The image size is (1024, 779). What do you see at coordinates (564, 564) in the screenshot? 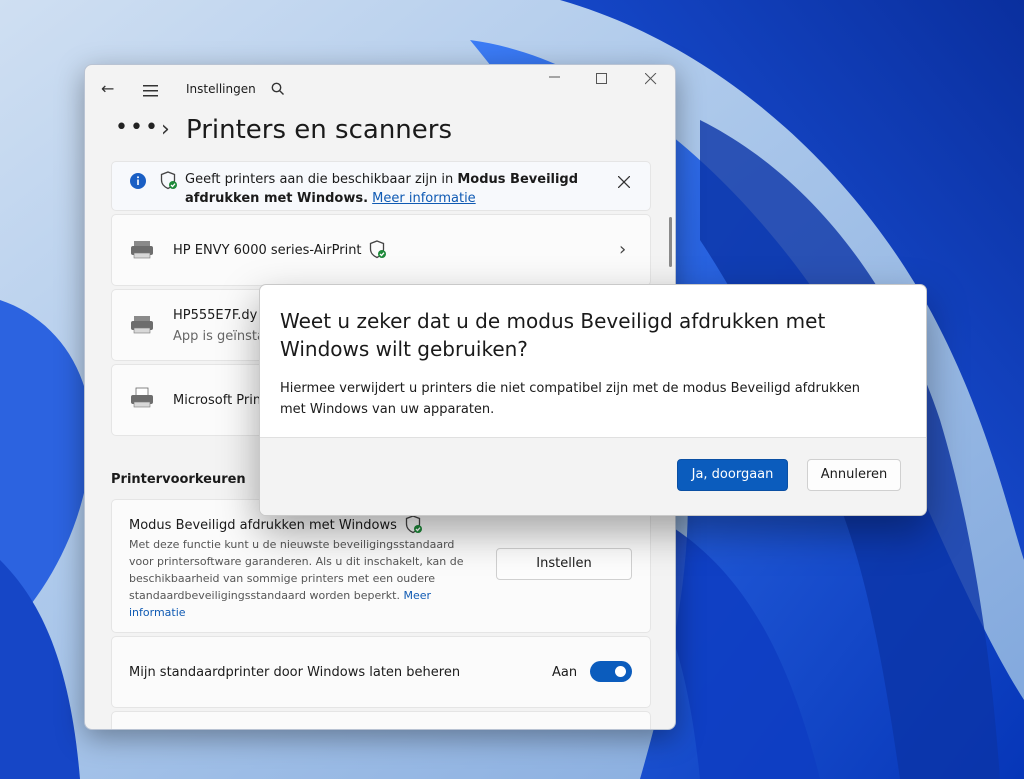
I see `setup-button: Instellen` at bounding box center [564, 564].